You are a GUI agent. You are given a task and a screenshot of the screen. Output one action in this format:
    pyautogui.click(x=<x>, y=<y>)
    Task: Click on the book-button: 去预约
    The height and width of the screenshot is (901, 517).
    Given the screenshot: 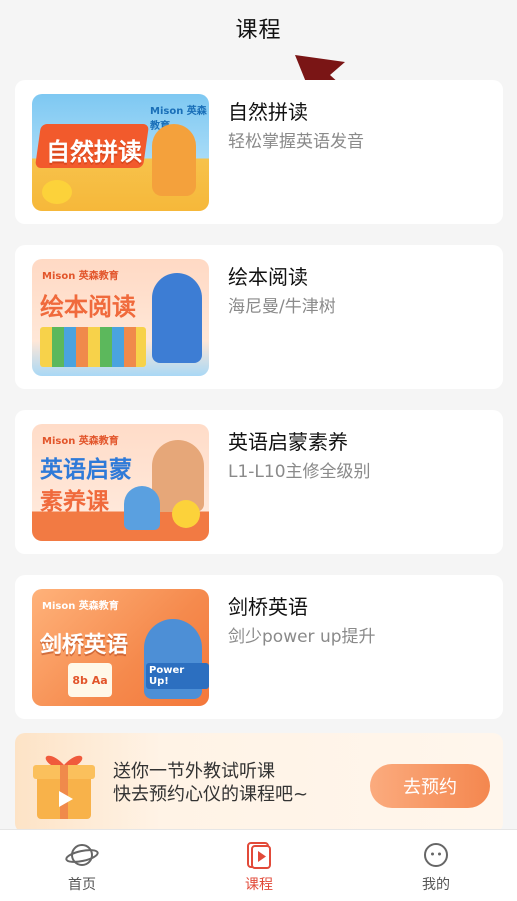 What is the action you would take?
    pyautogui.click(x=430, y=786)
    